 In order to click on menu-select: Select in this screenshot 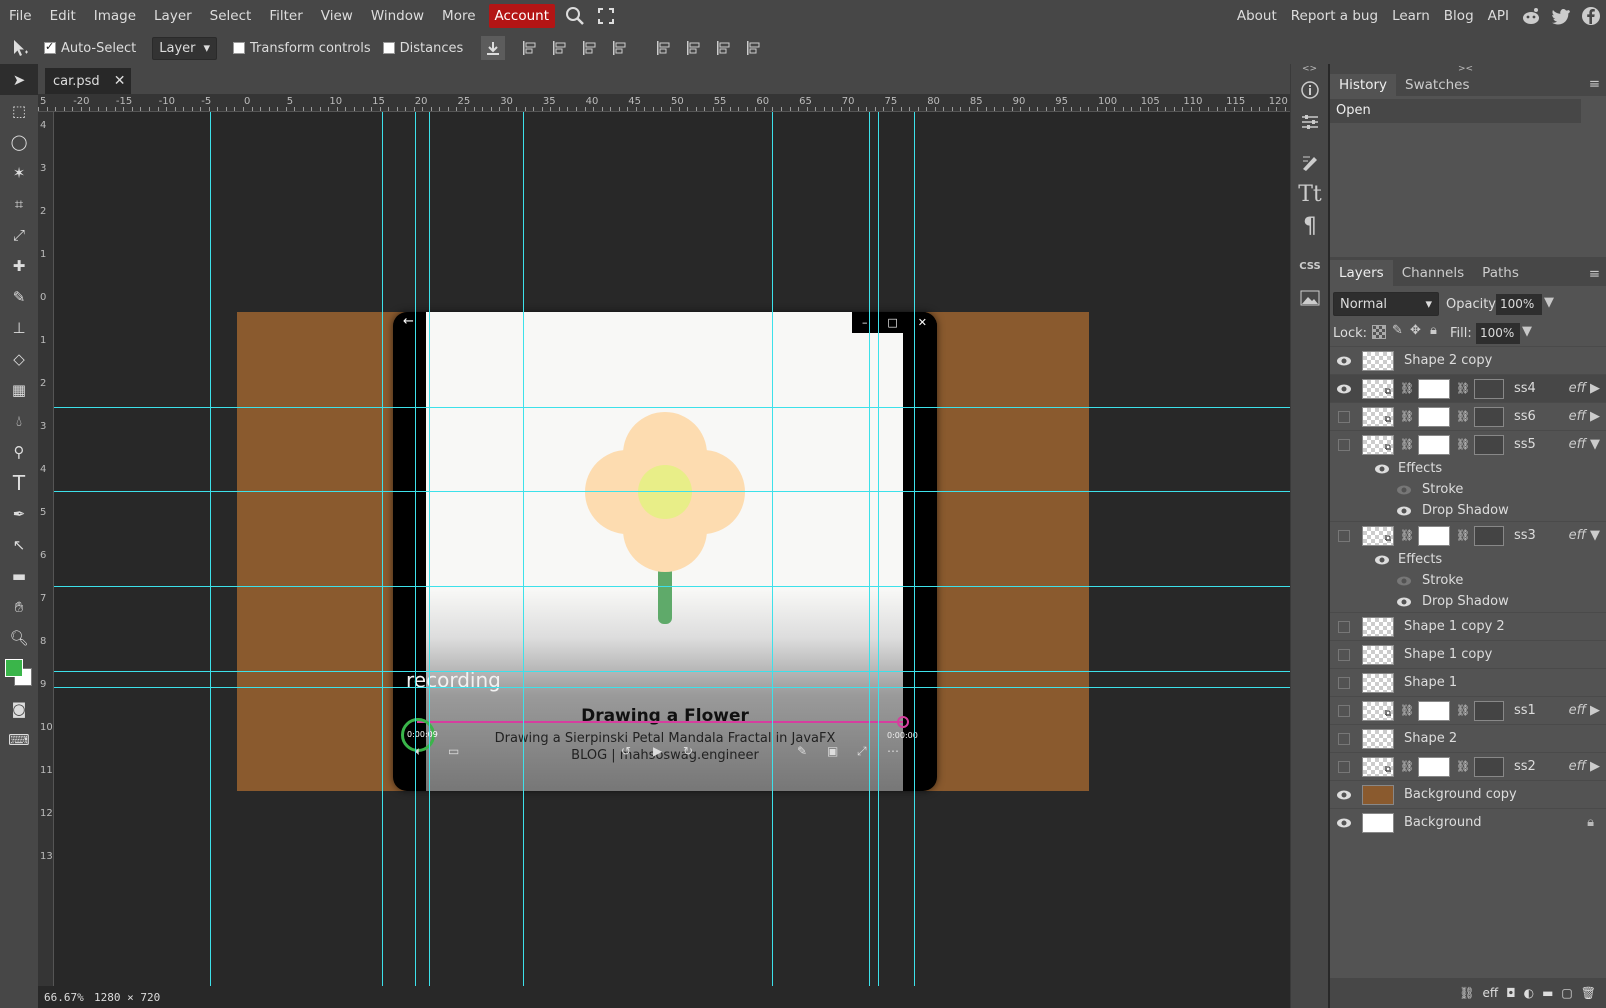, I will do `click(231, 16)`.